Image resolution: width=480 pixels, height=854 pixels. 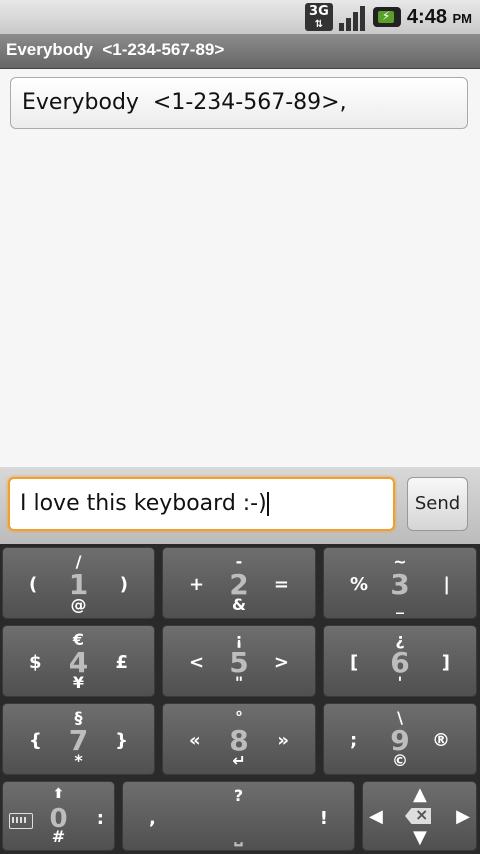 I want to click on key-bottom-label: @, so click(x=78, y=604).